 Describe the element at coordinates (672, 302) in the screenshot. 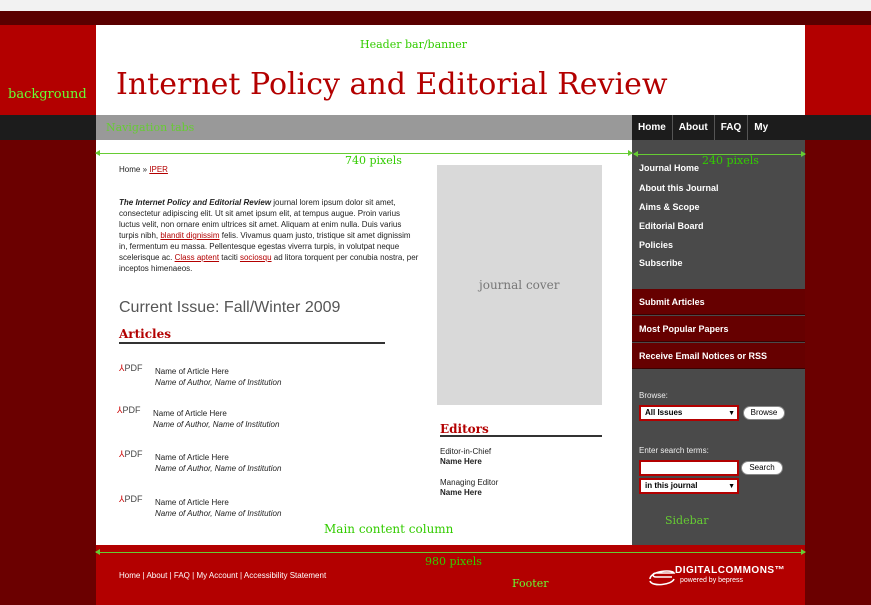

I see `submit-articles-label: Submit Articles` at that location.